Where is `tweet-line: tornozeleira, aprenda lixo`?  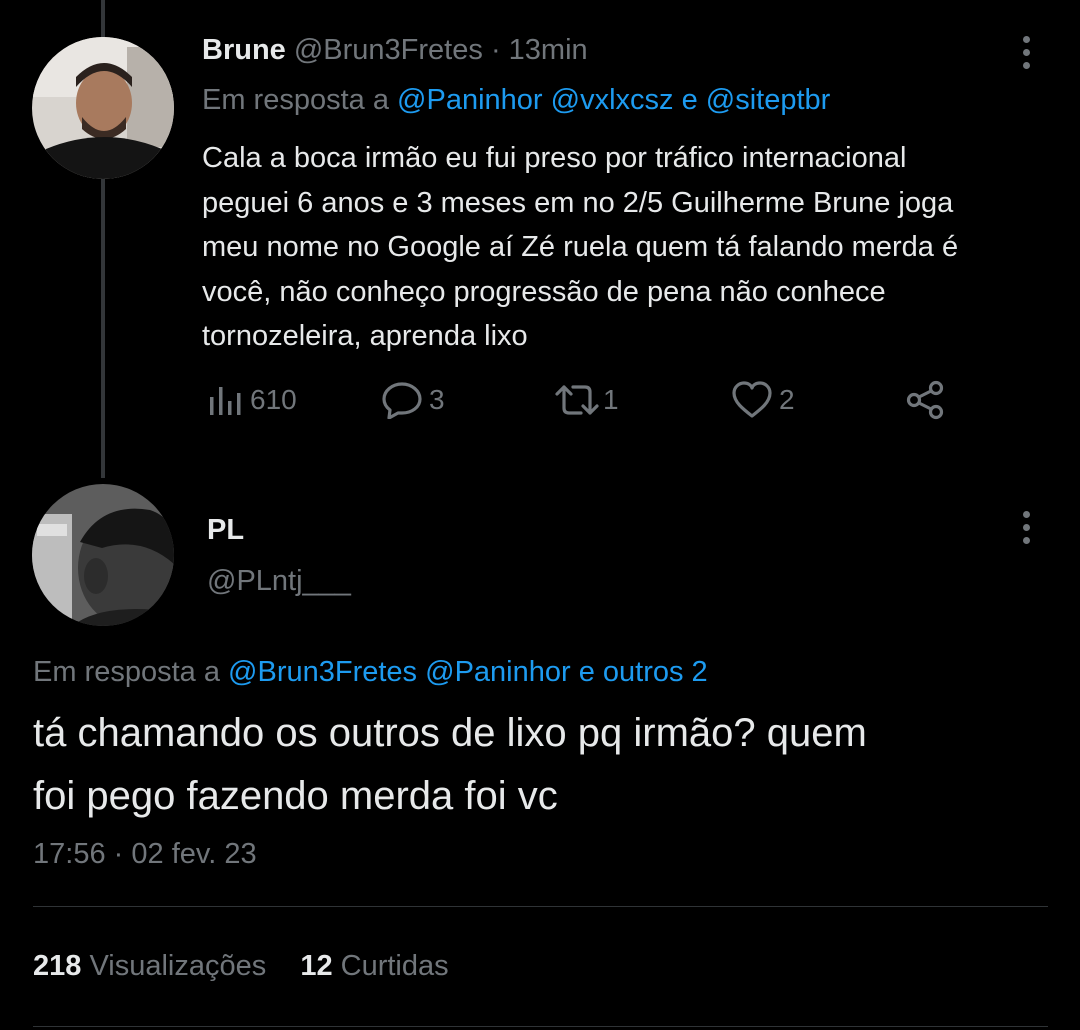
tweet-line: tornozeleira, aprenda lixo is located at coordinates (365, 336).